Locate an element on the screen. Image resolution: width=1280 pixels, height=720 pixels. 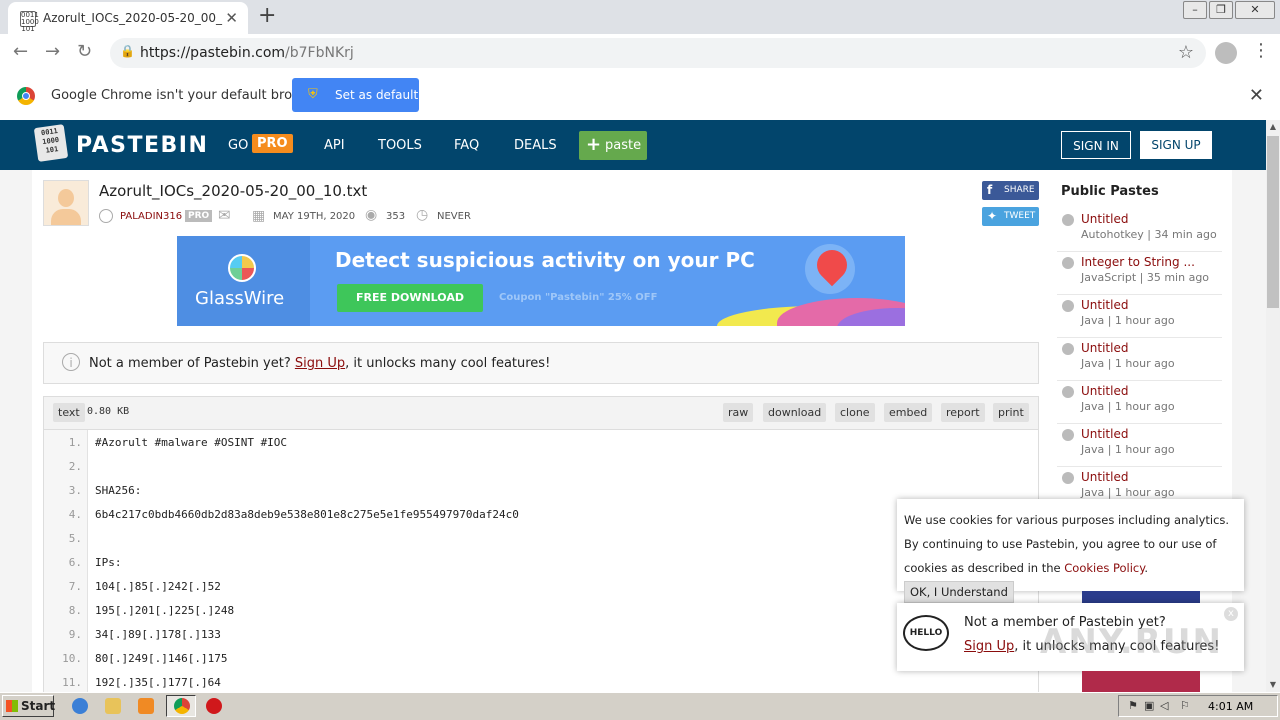
user-icon is located at coordinates (106, 216).